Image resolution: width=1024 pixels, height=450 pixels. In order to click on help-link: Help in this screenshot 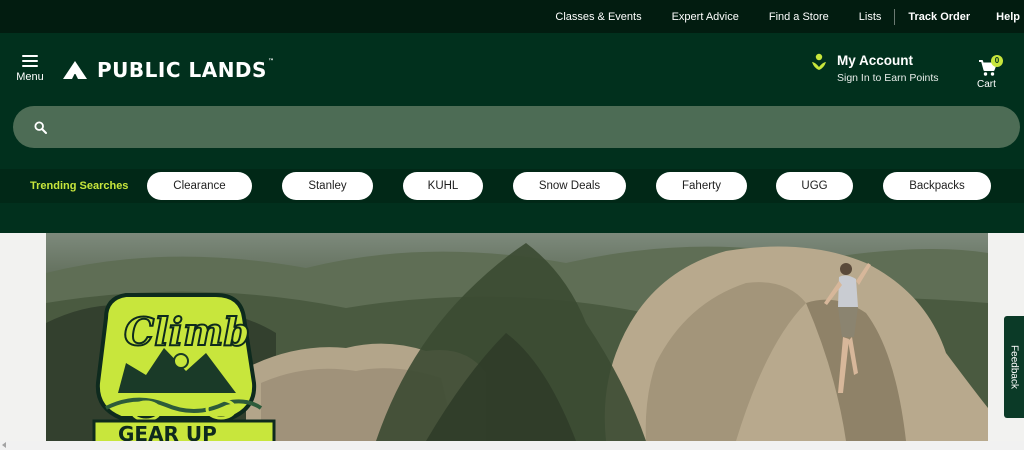, I will do `click(1008, 17)`.